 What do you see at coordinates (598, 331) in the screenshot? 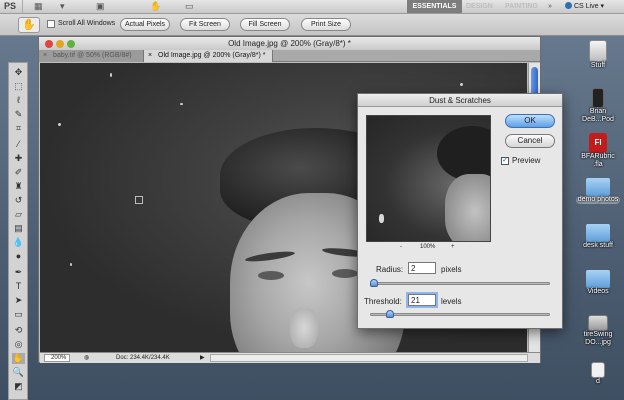
I see `desktop-item-tireswing: tireSwing DO...jpg` at bounding box center [598, 331].